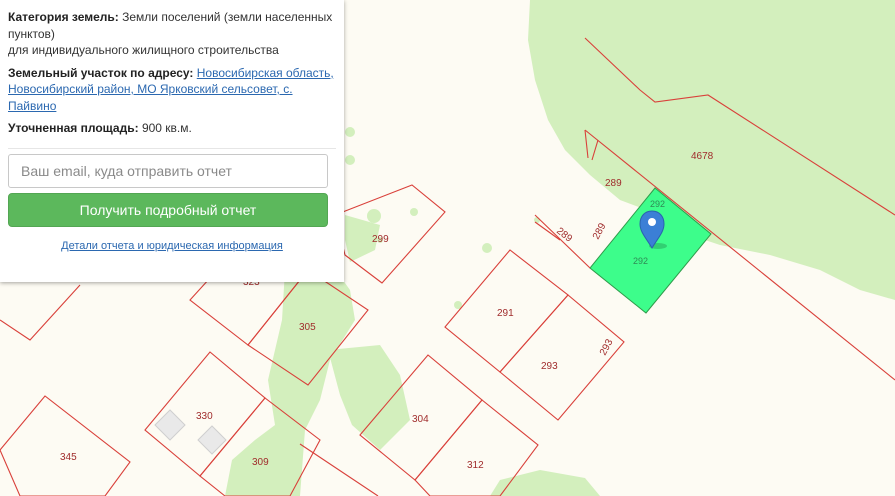 The image size is (895, 496). I want to click on parcel-label-312: 312, so click(475, 465).